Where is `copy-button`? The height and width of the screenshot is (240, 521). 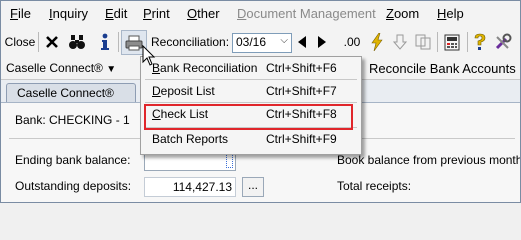 copy-button is located at coordinates (423, 42).